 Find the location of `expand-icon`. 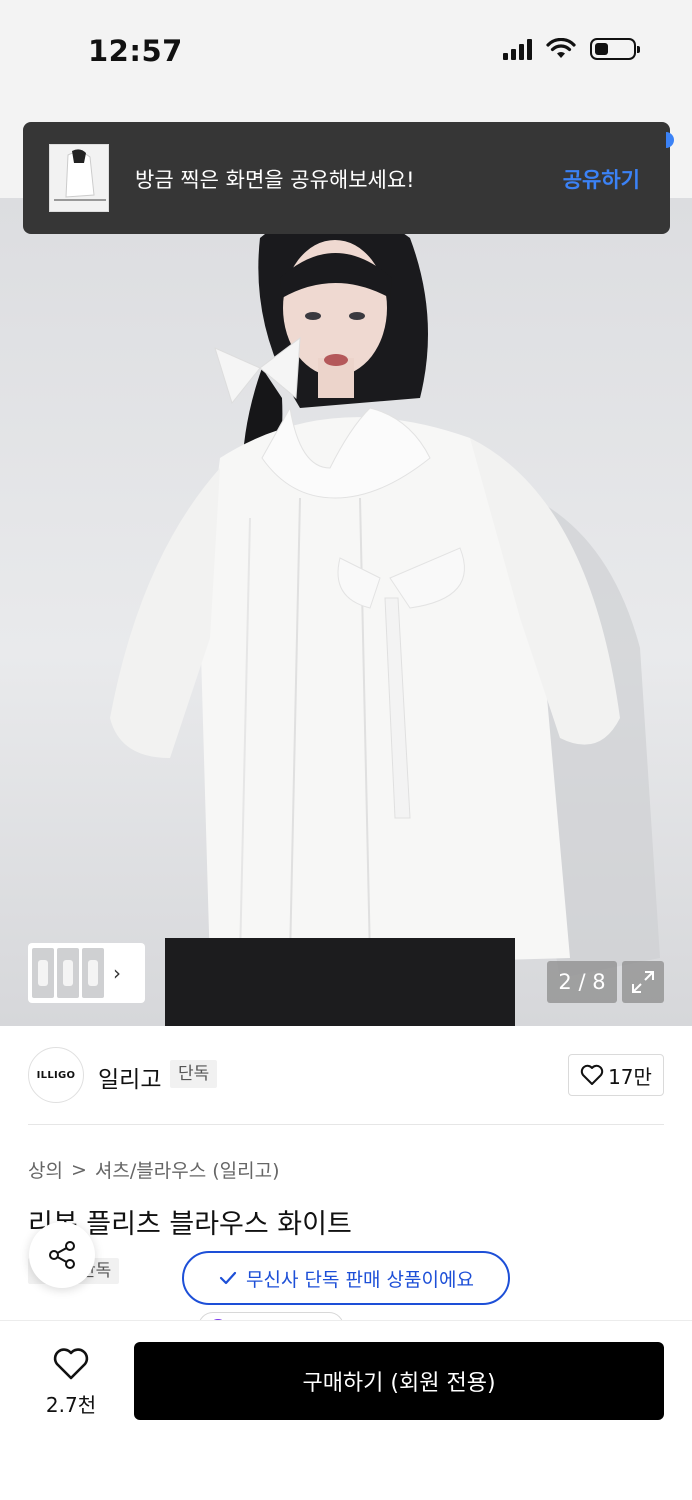

expand-icon is located at coordinates (643, 982).